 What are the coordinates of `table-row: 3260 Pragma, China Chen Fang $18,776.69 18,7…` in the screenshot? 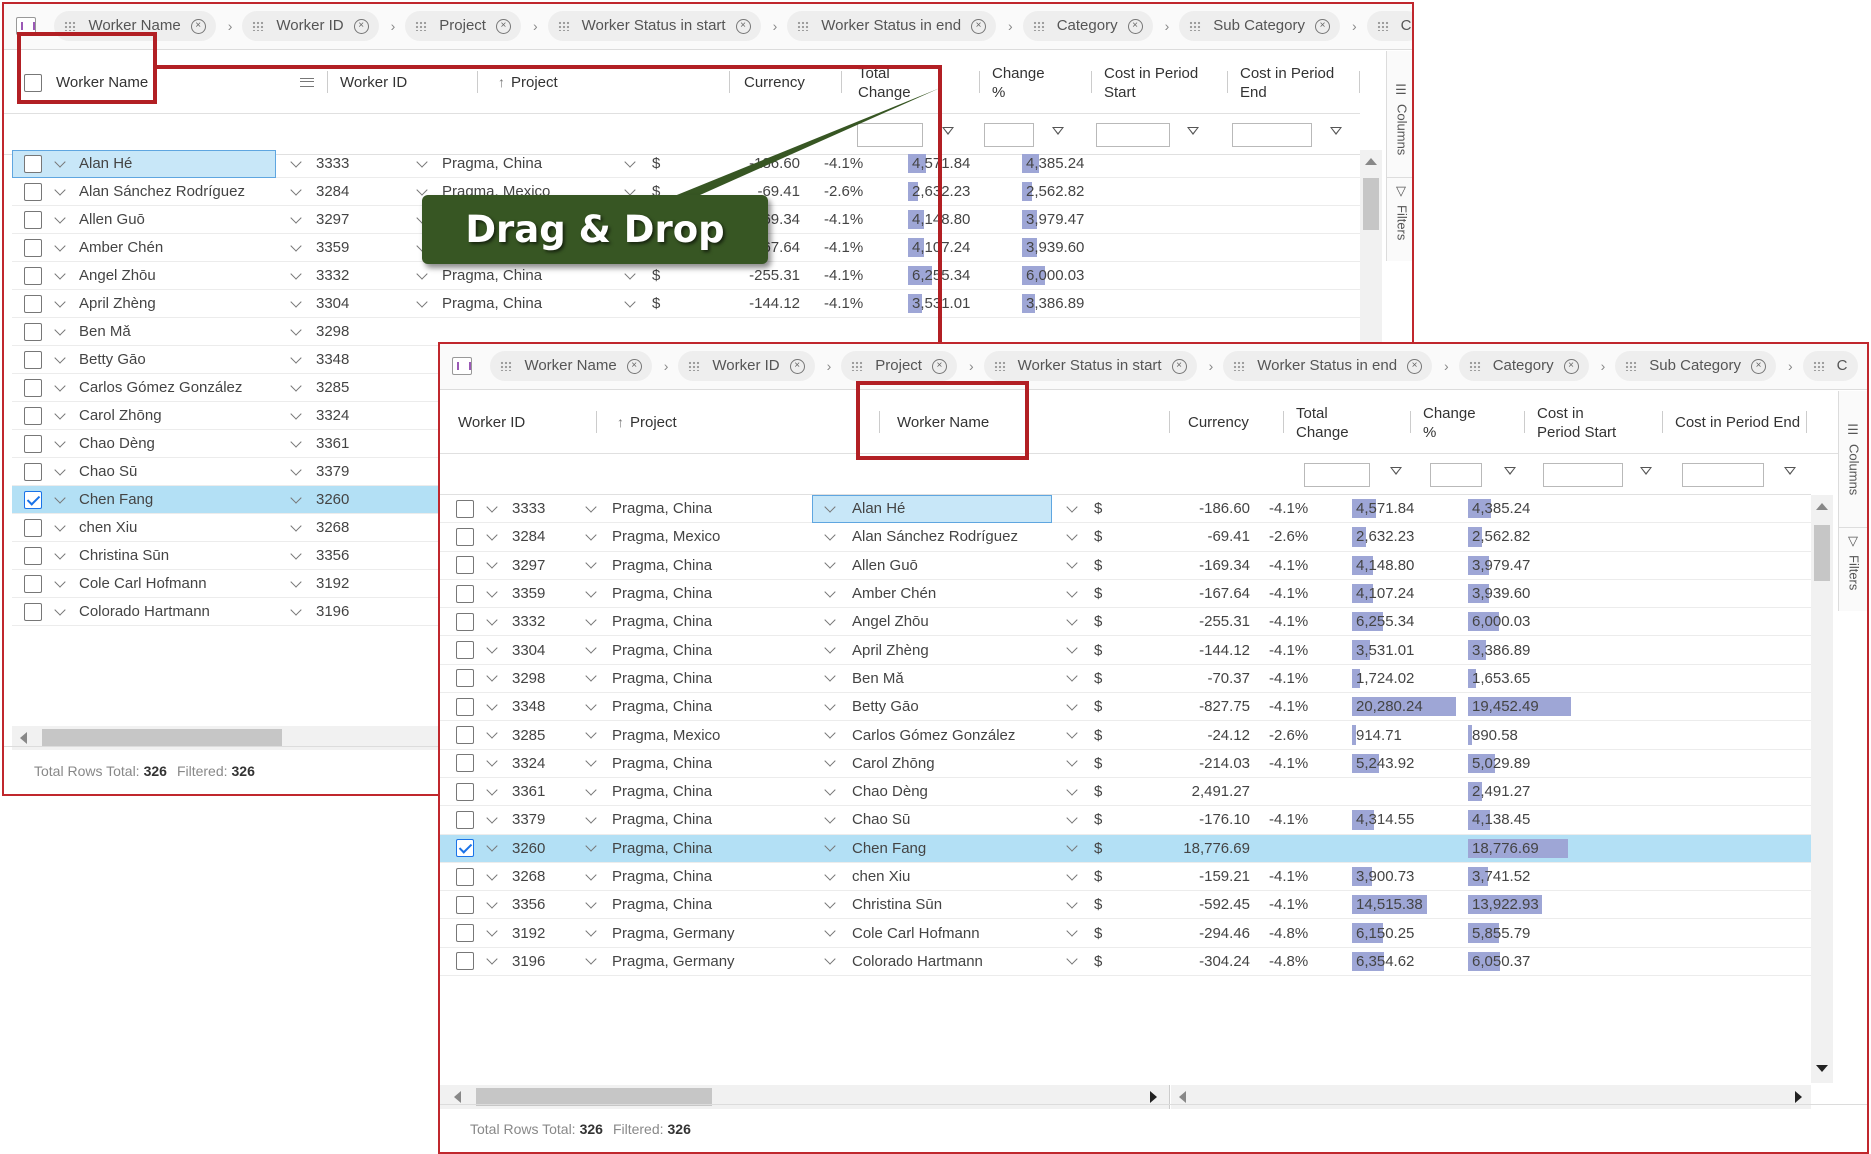 It's located at (1125, 848).